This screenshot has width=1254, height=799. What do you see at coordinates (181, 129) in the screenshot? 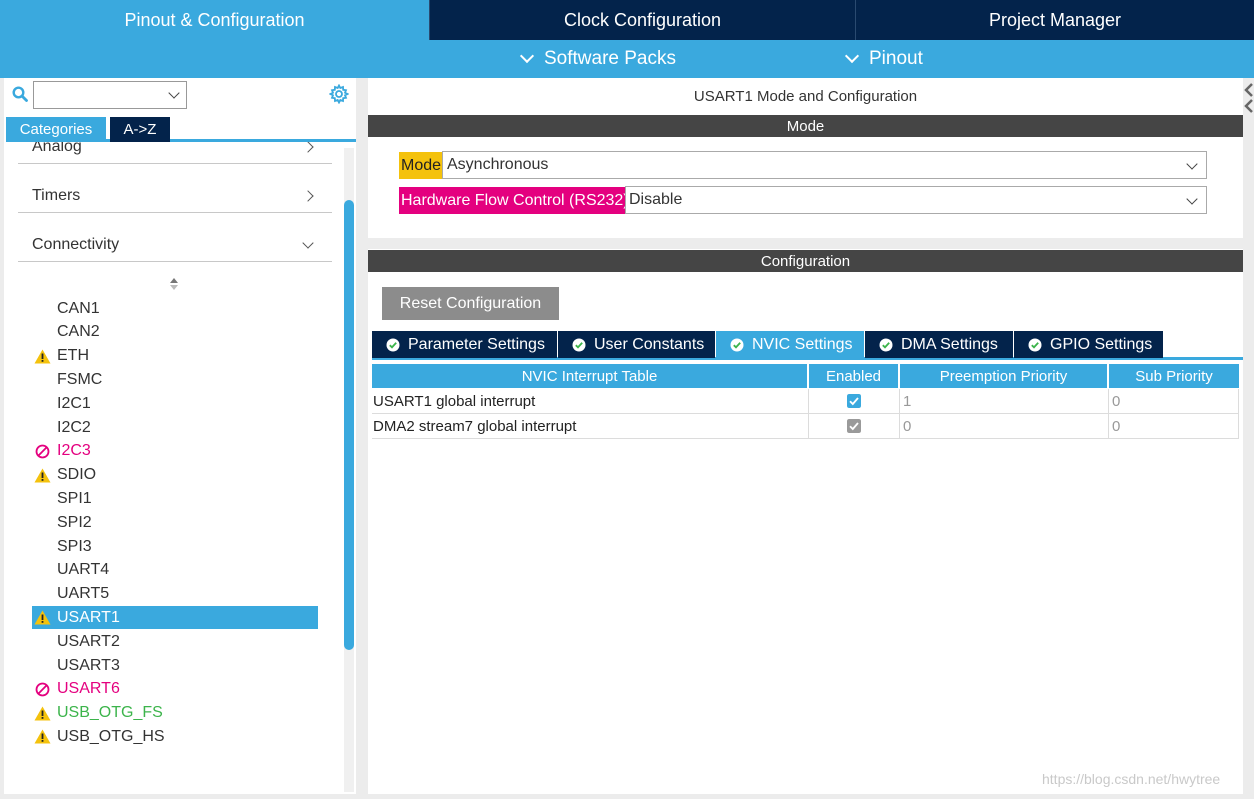
I see `view-mode-tabs: Categories A->Z` at bounding box center [181, 129].